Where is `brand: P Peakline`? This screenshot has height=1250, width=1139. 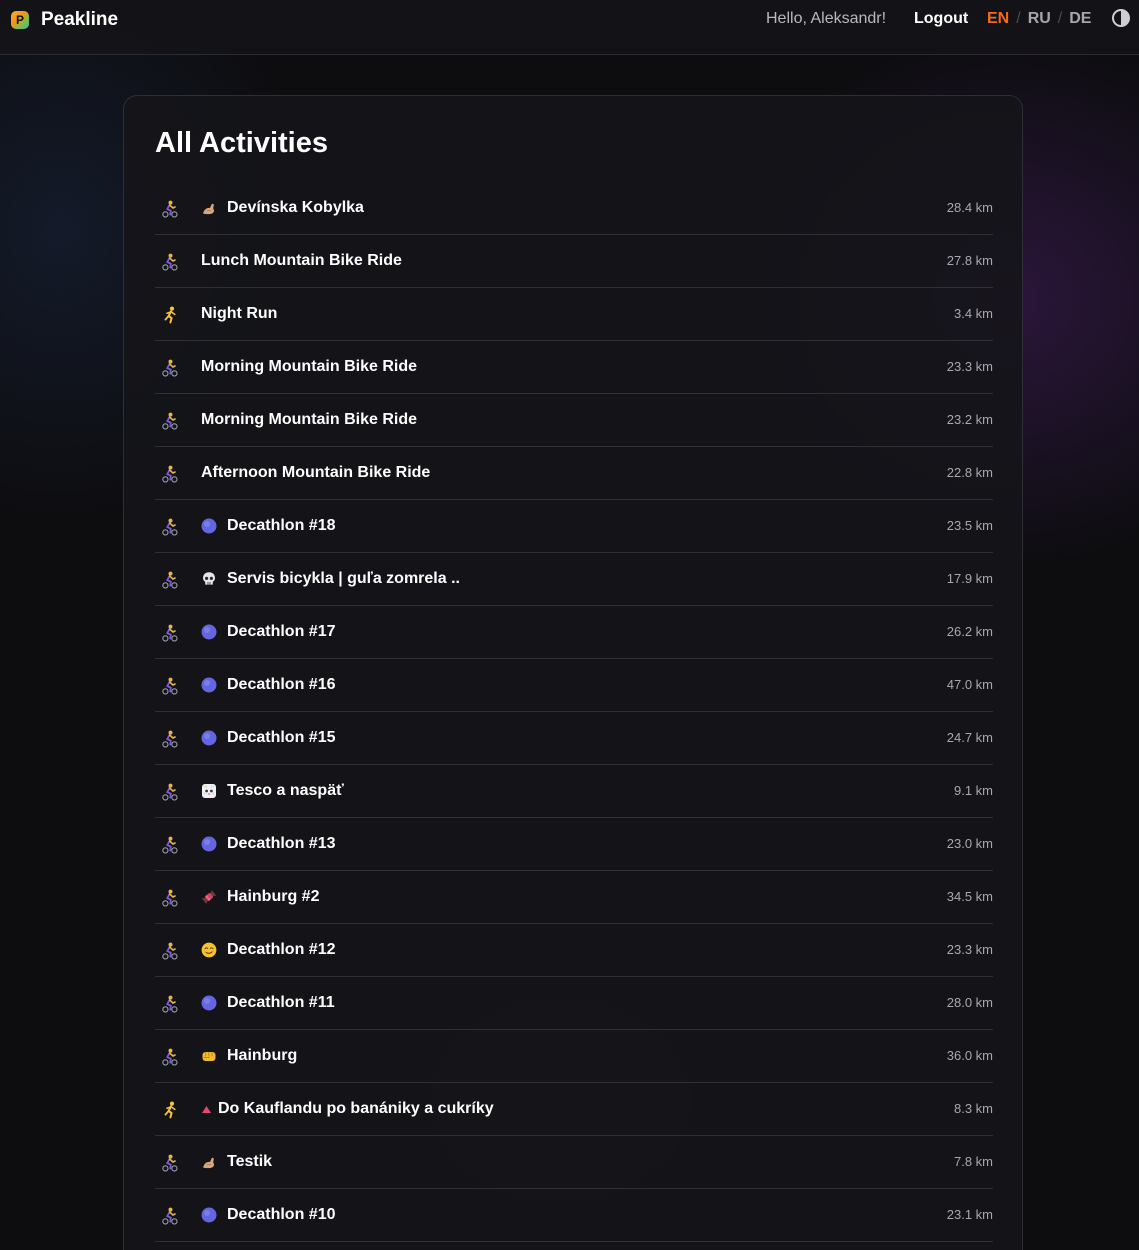
brand: P Peakline is located at coordinates (64, 20).